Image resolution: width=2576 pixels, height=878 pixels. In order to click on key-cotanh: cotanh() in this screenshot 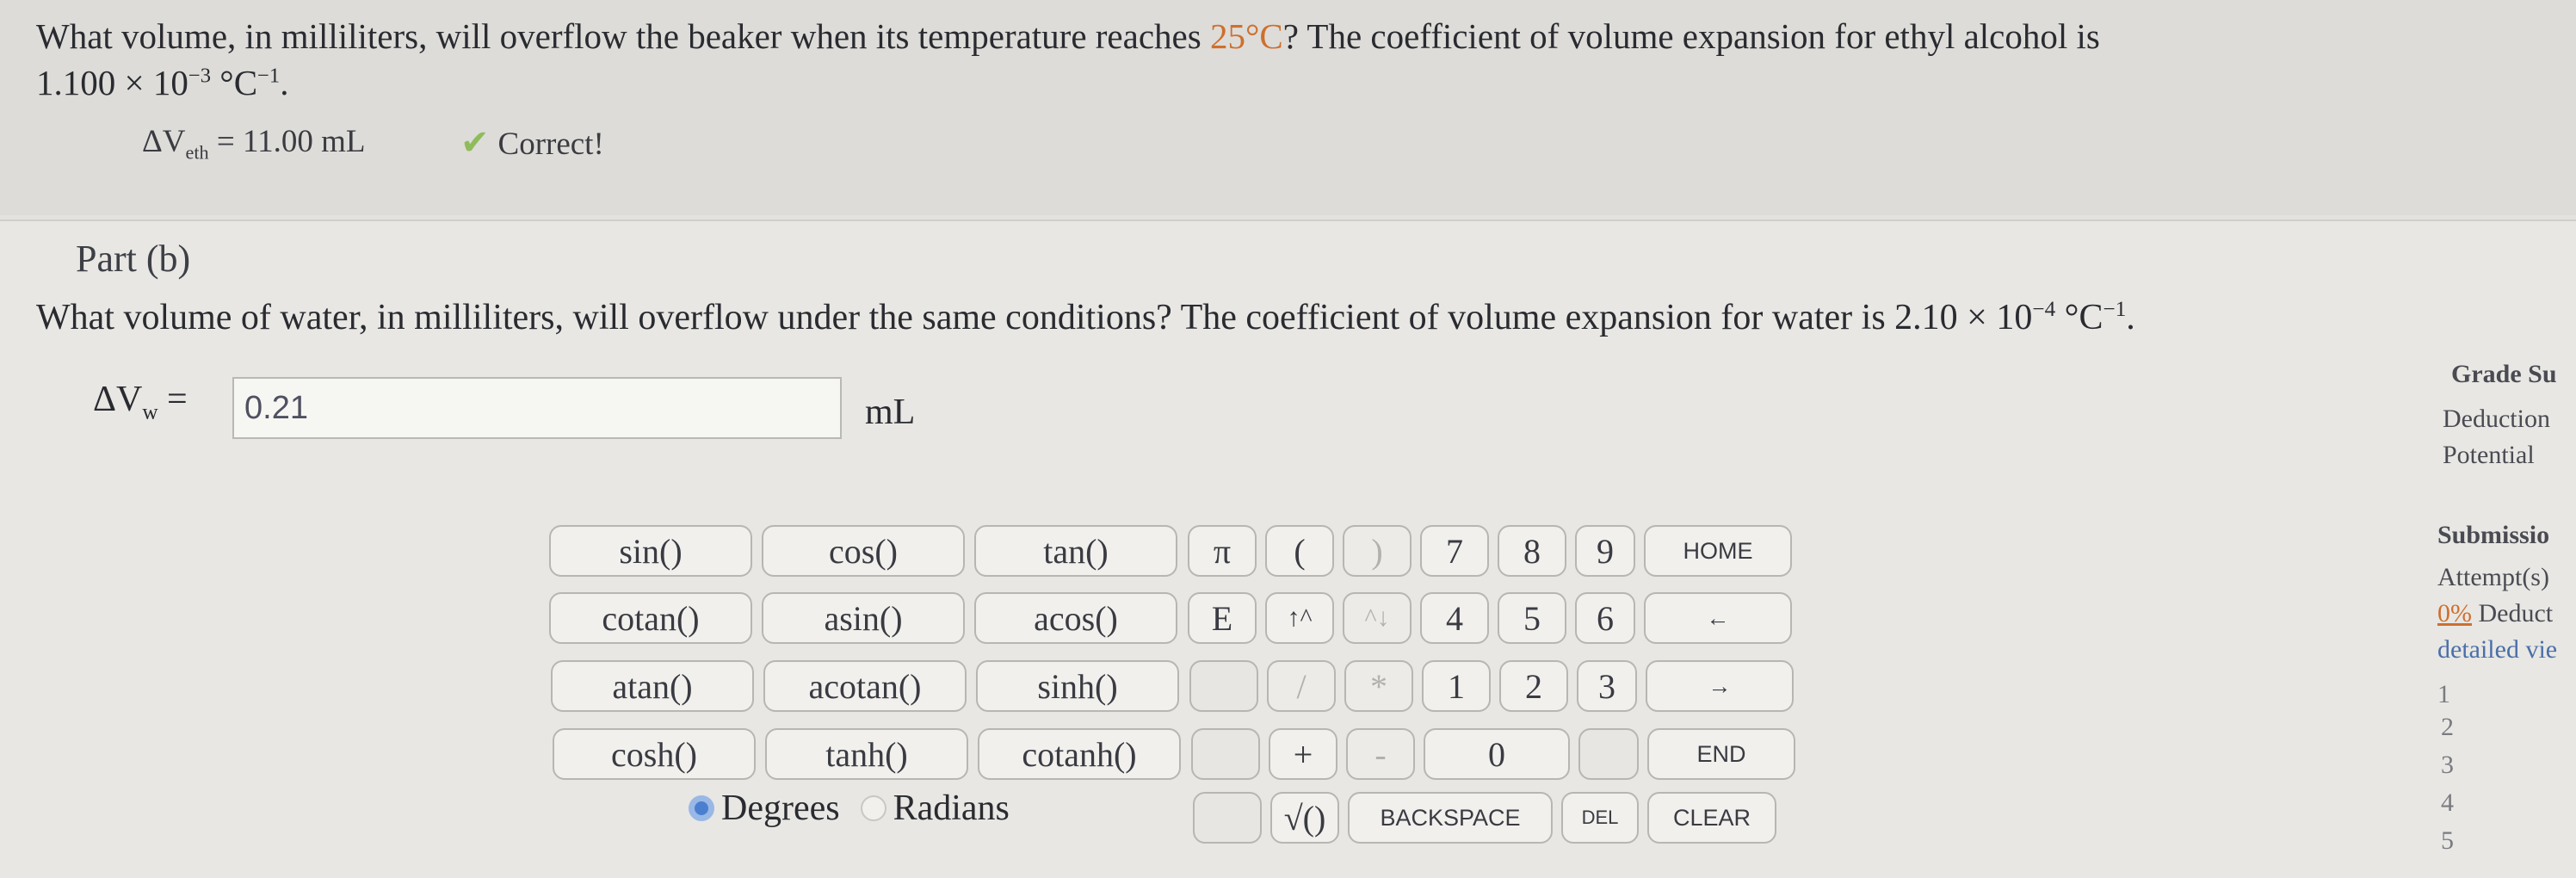, I will do `click(1079, 754)`.